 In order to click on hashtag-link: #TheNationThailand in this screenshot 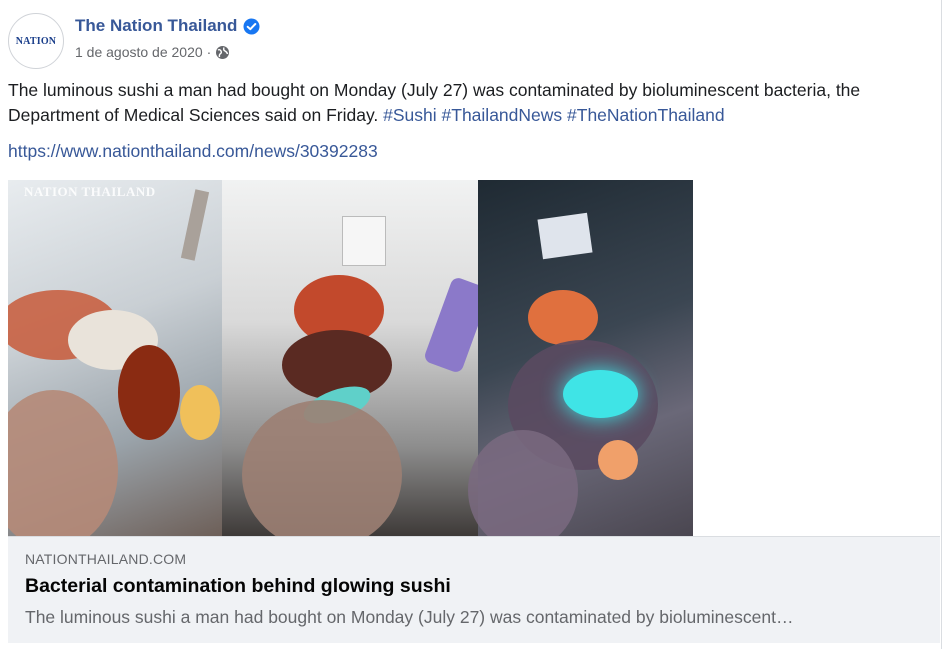, I will do `click(646, 115)`.